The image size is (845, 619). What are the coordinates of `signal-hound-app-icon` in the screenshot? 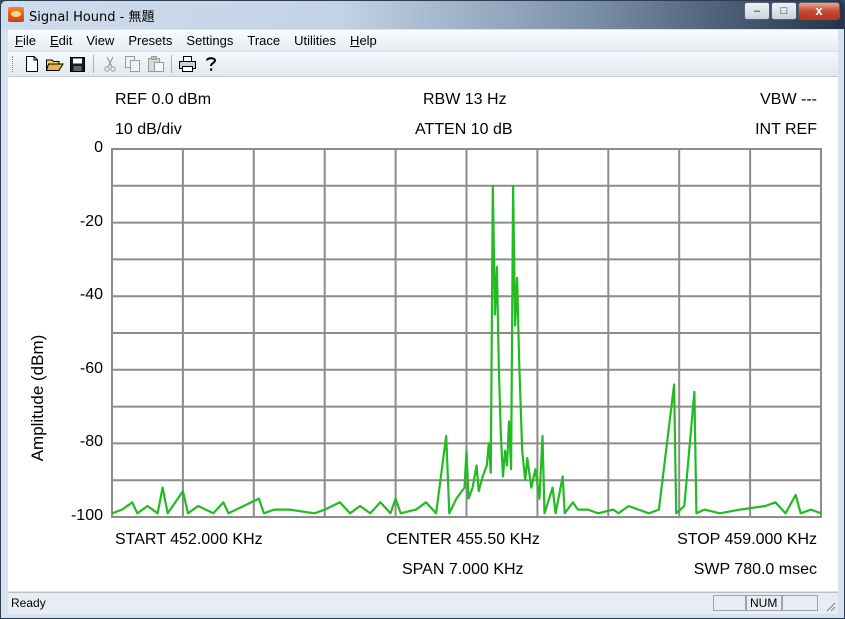 It's located at (16, 14).